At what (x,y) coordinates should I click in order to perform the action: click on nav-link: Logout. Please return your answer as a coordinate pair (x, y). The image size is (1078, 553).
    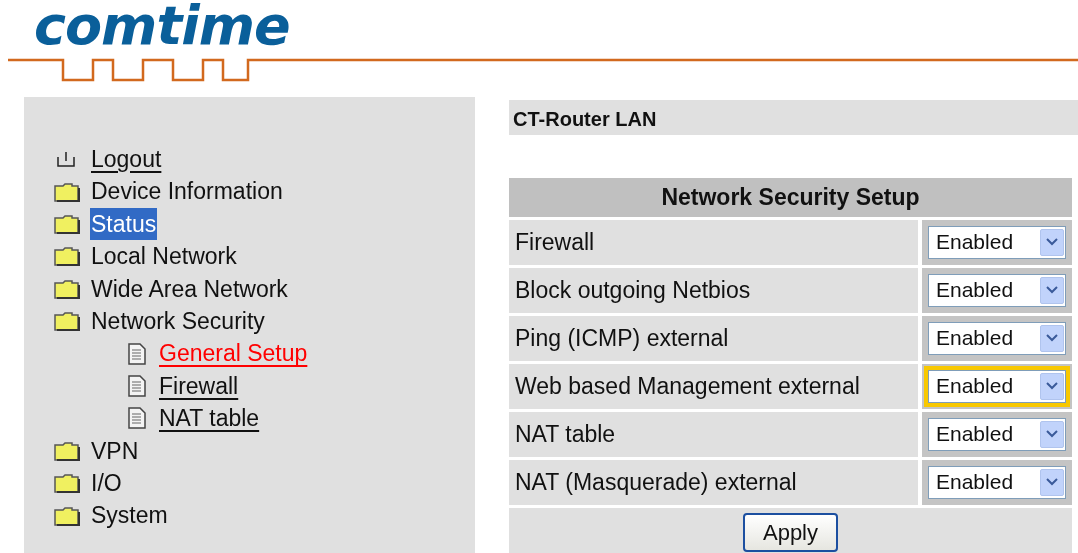
    Looking at the image, I should click on (126, 159).